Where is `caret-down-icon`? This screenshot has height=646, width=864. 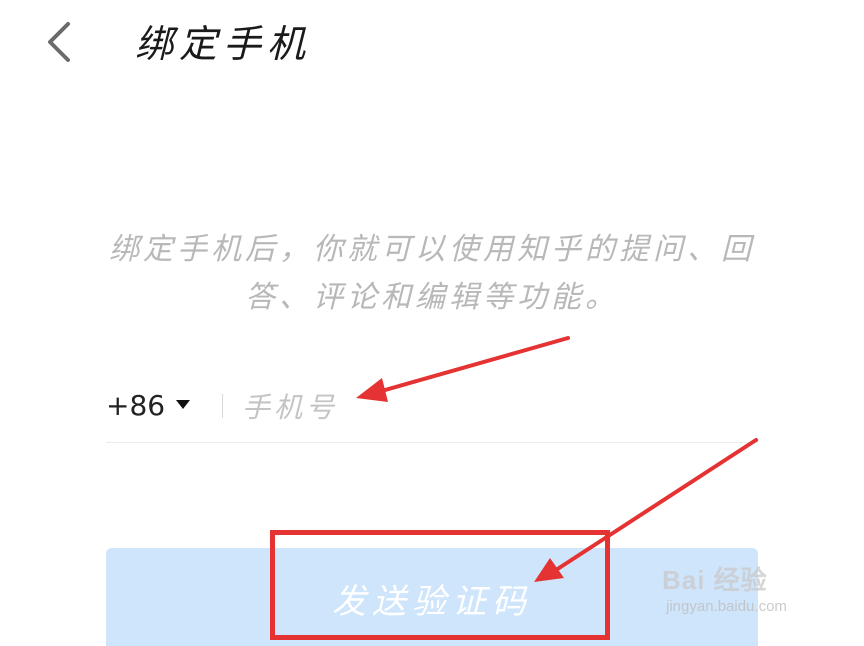 caret-down-icon is located at coordinates (183, 405).